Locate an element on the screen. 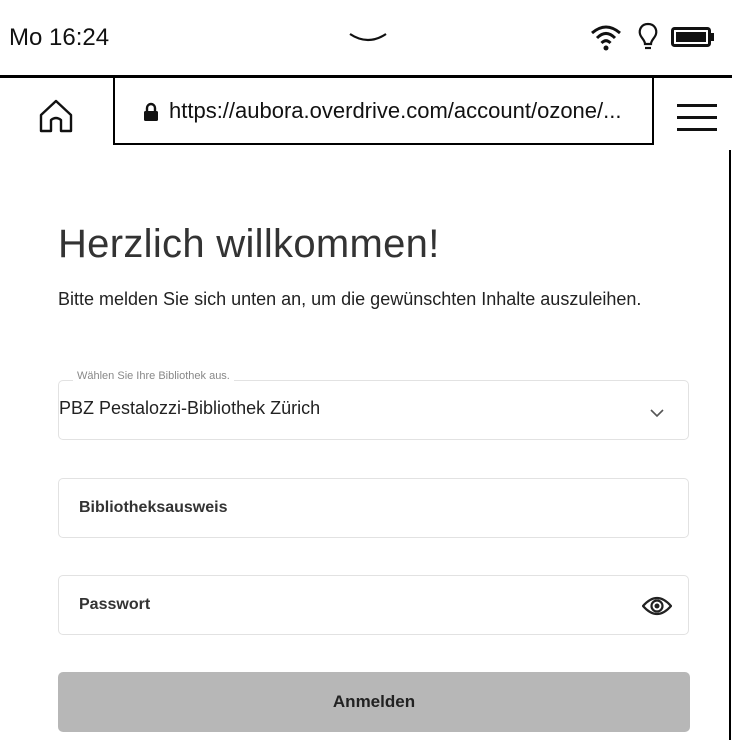 Image resolution: width=732 pixels, height=740 pixels. library-card-field: Bibliotheksausweis is located at coordinates (373, 508).